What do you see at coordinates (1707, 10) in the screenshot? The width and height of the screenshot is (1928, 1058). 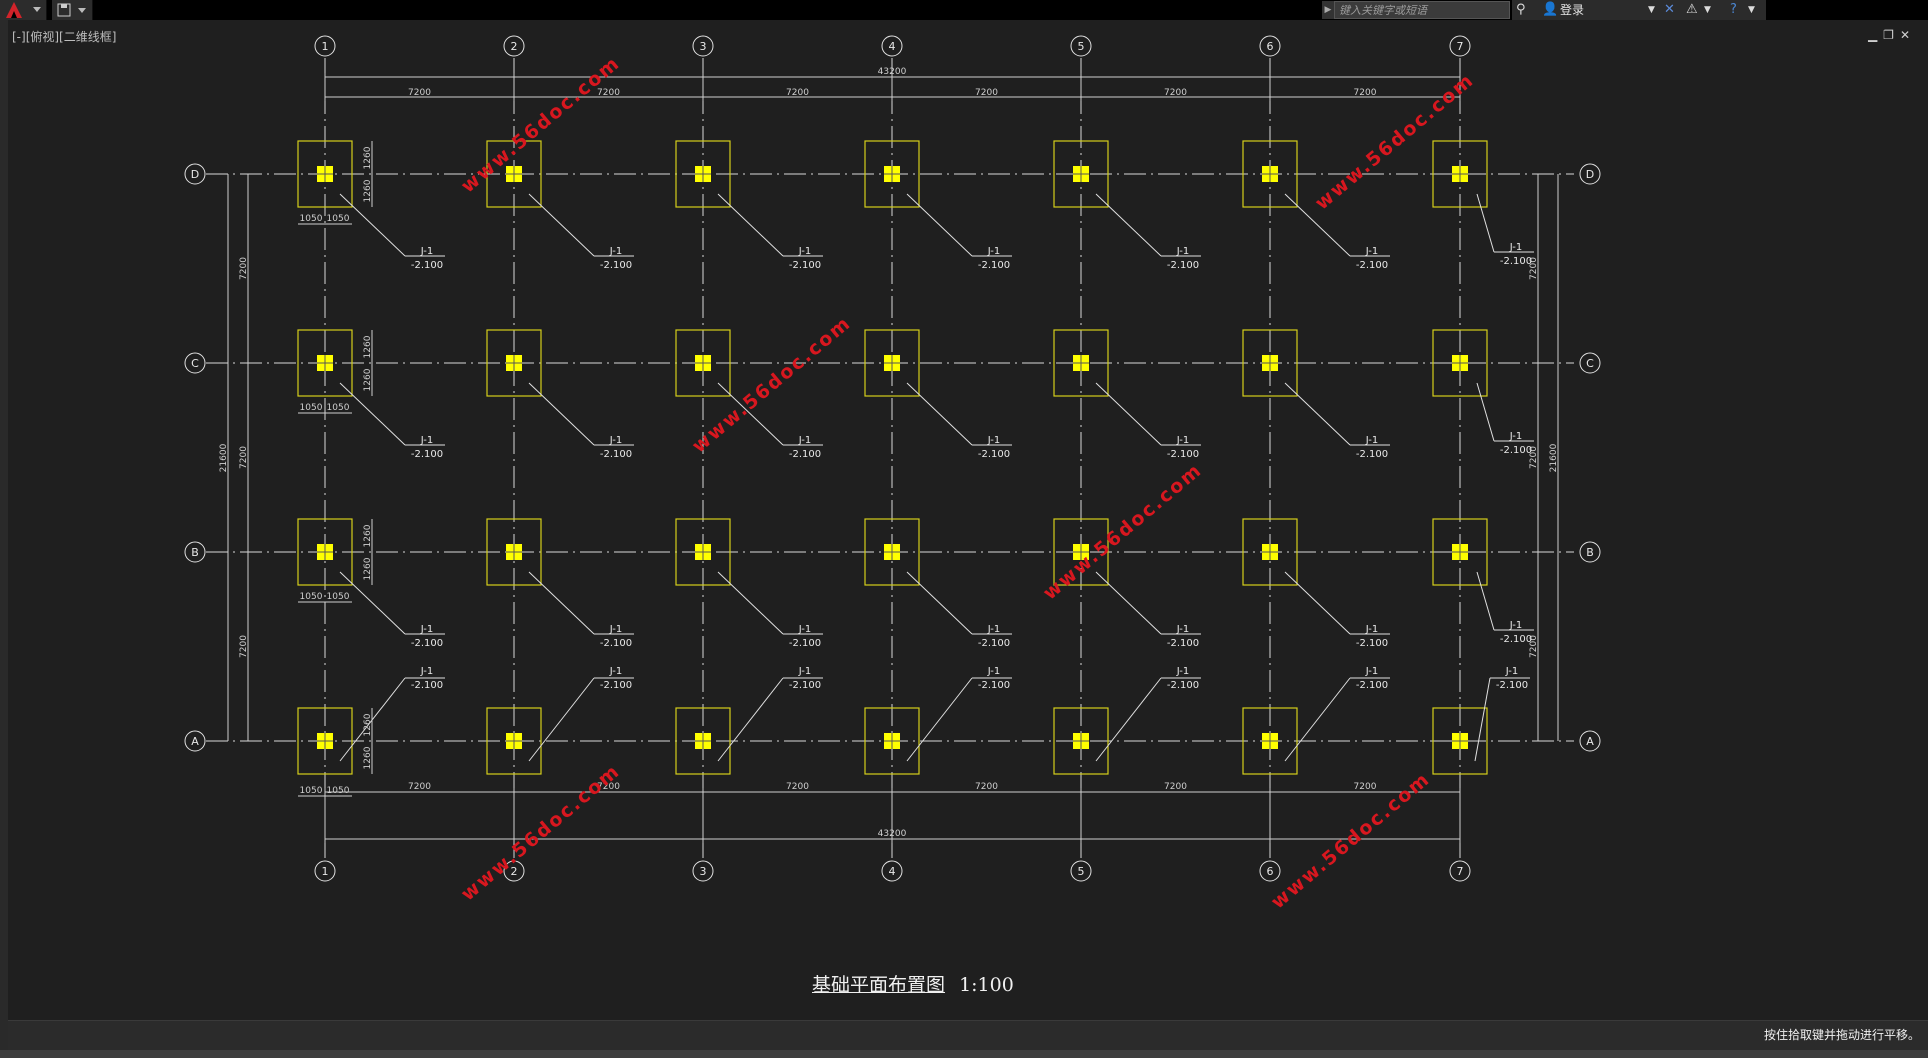 I see `a360-dropdown-icon: ▼` at bounding box center [1707, 10].